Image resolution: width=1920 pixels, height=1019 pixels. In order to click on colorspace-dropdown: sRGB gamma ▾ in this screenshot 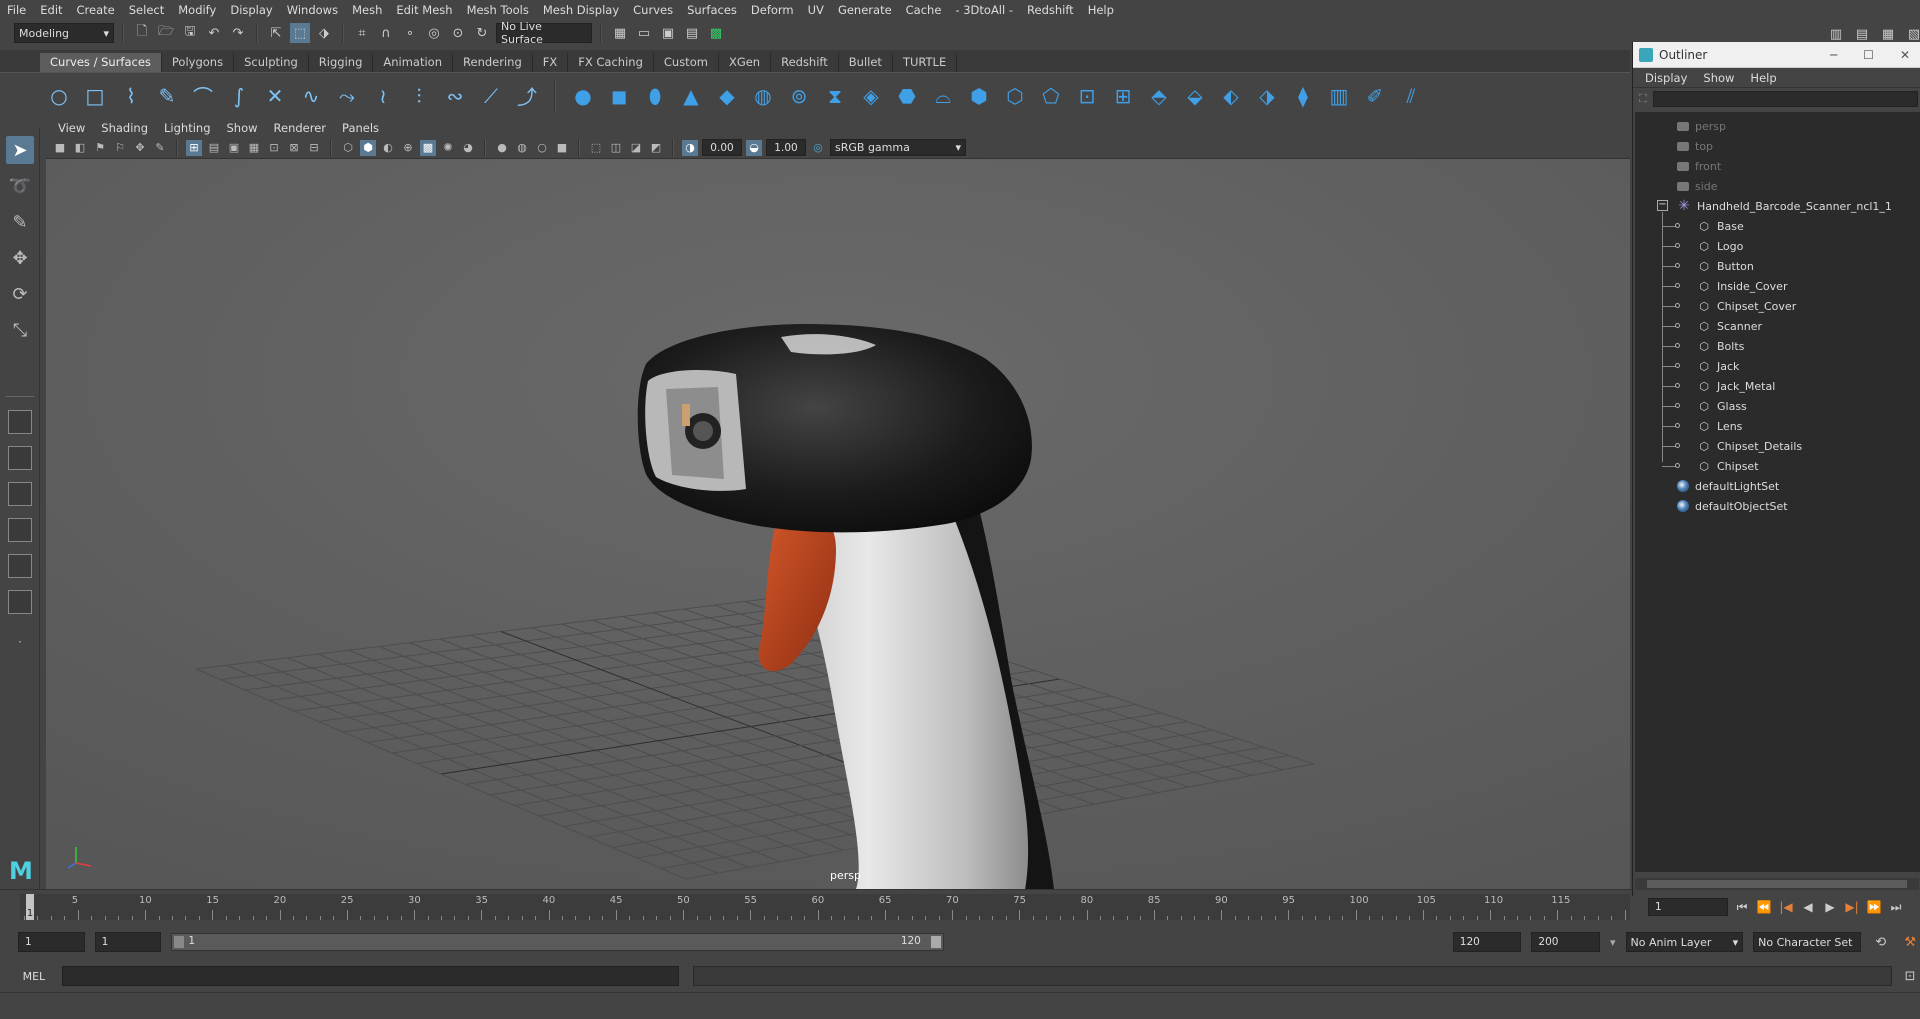, I will do `click(898, 147)`.